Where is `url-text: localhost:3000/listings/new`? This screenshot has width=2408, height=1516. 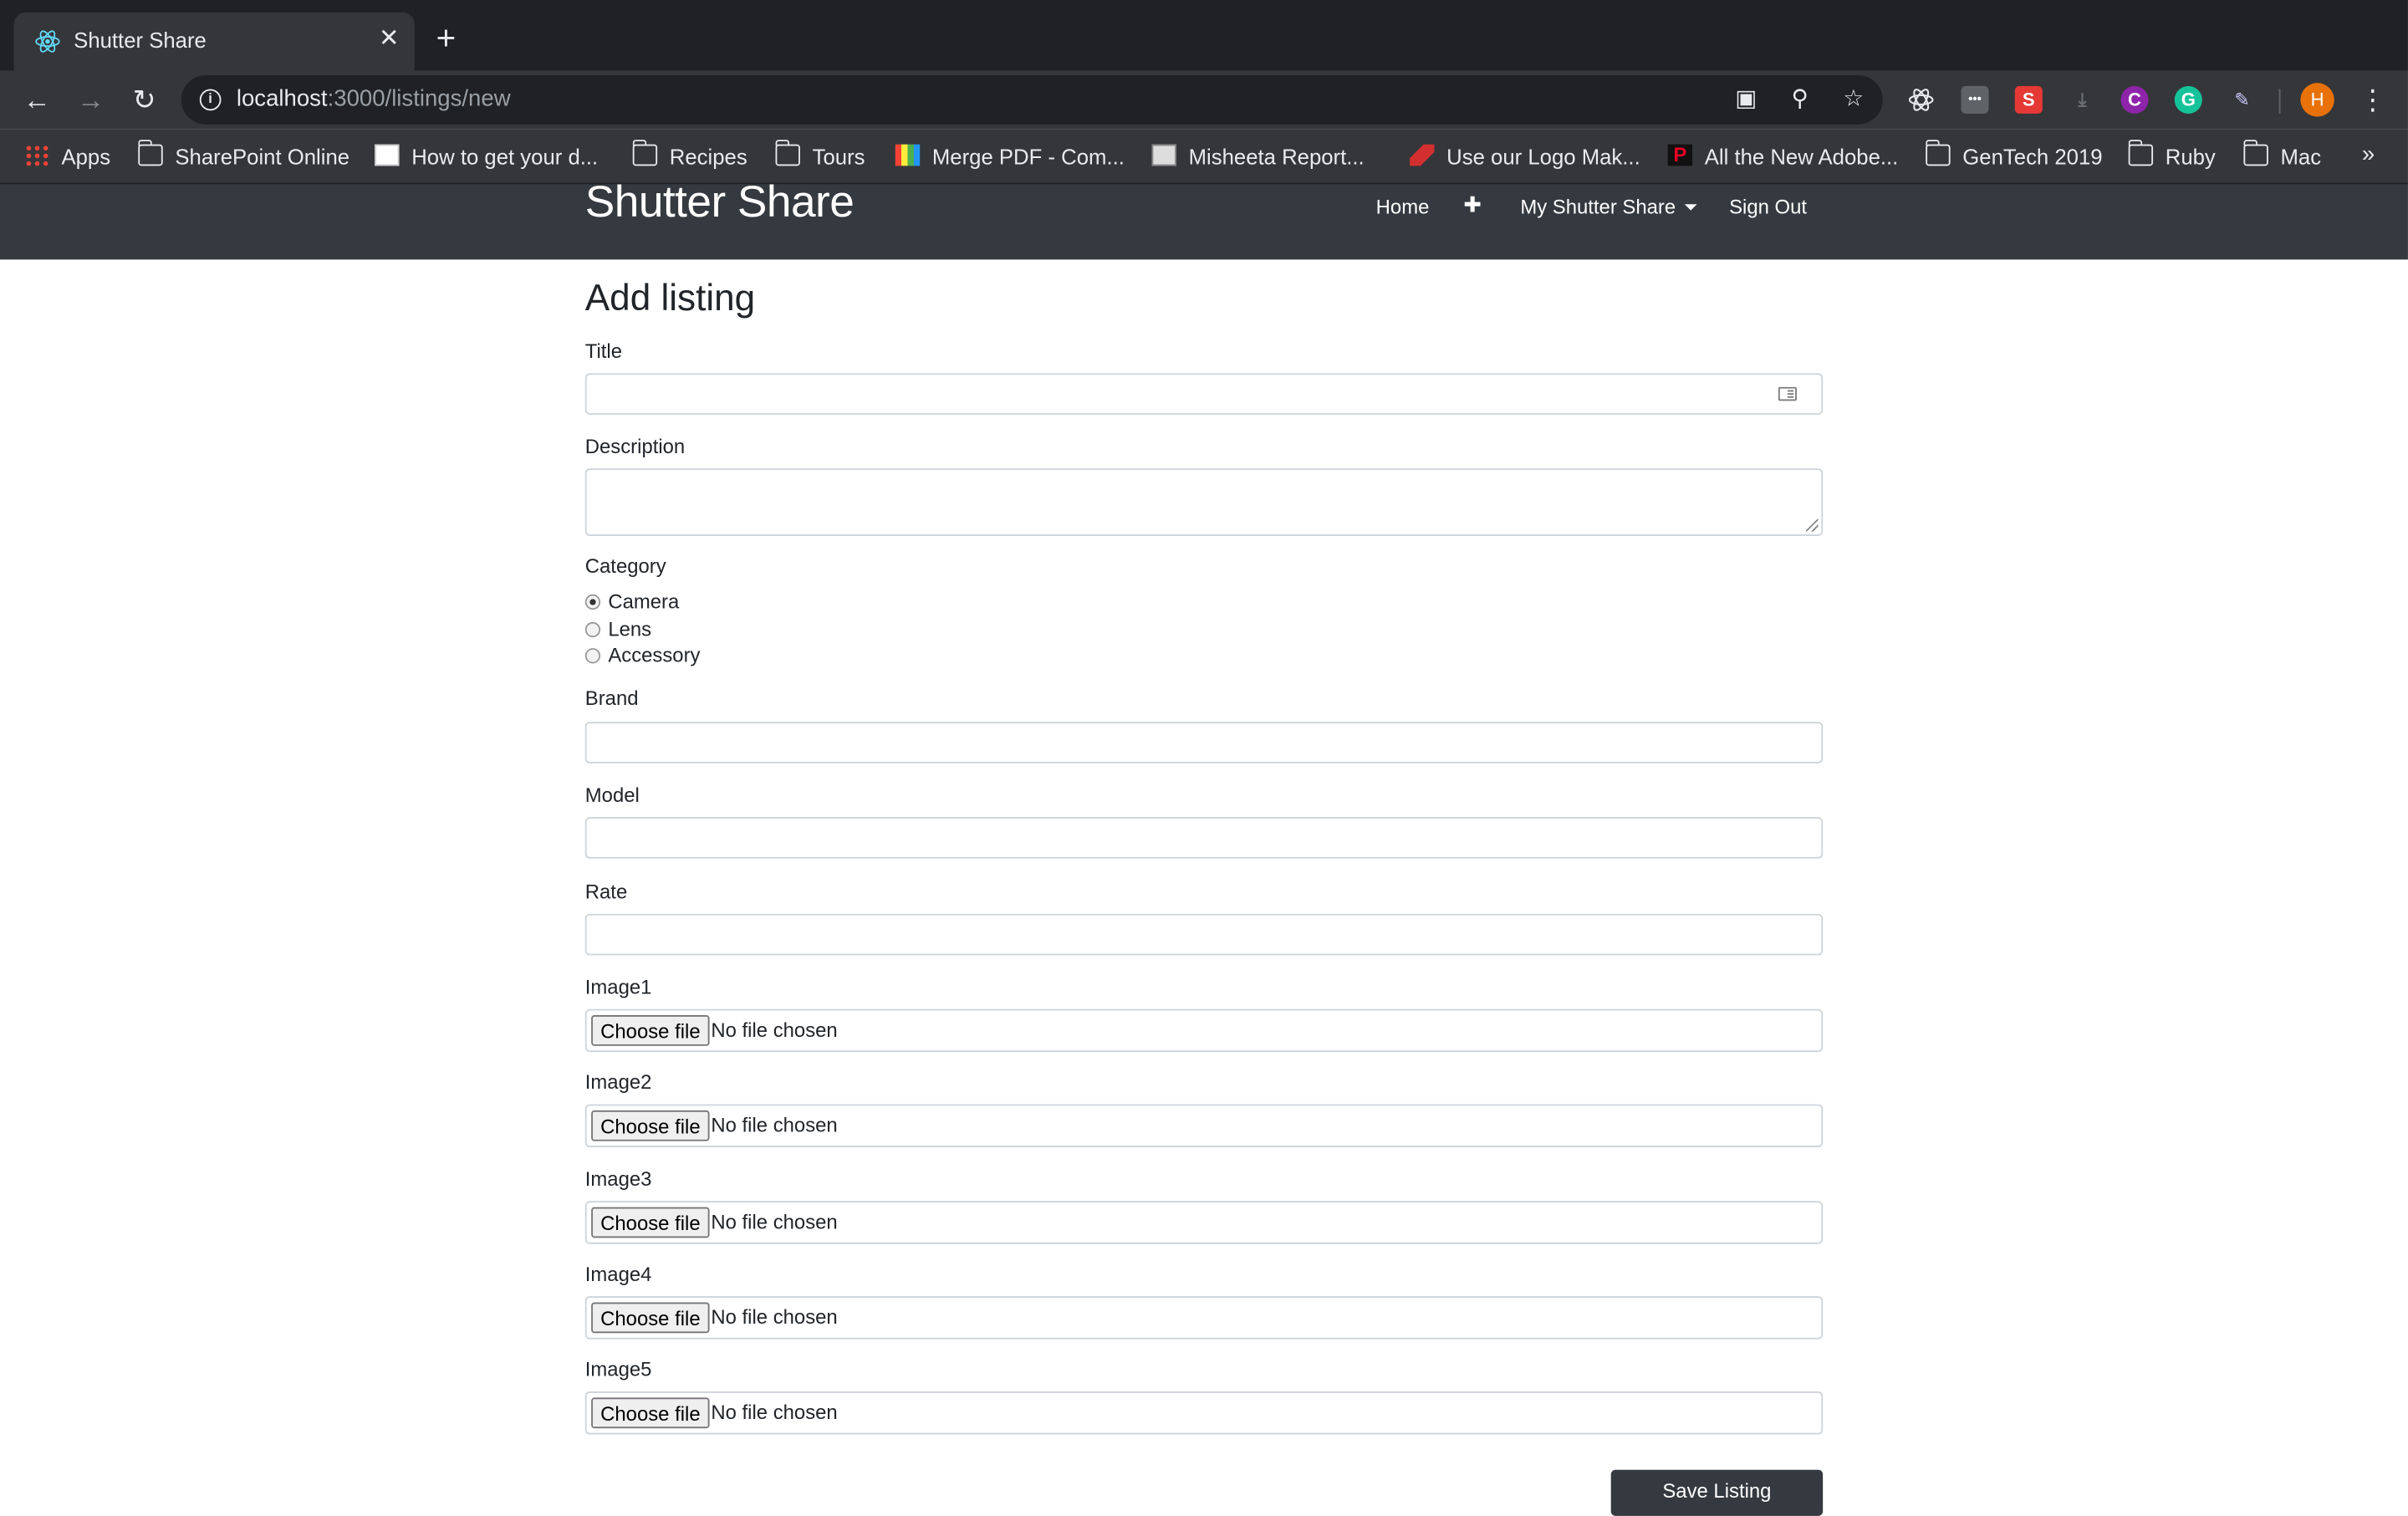 url-text: localhost:3000/listings/new is located at coordinates (374, 99).